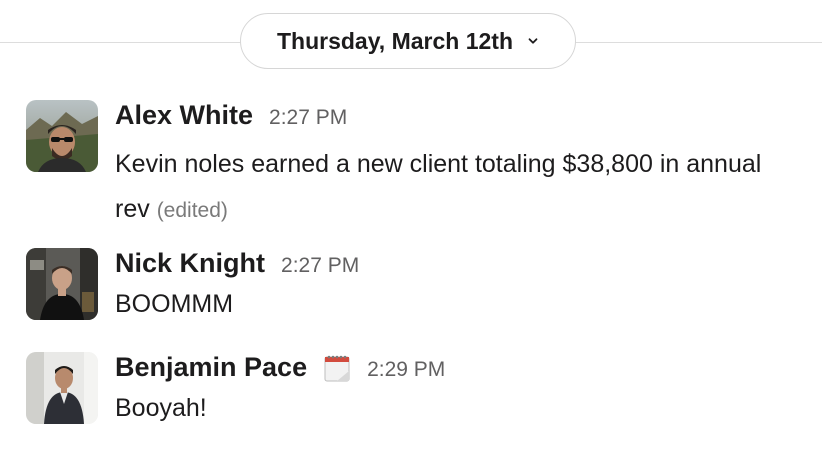 The image size is (822, 450). I want to click on edited-label: (edited), so click(192, 210).